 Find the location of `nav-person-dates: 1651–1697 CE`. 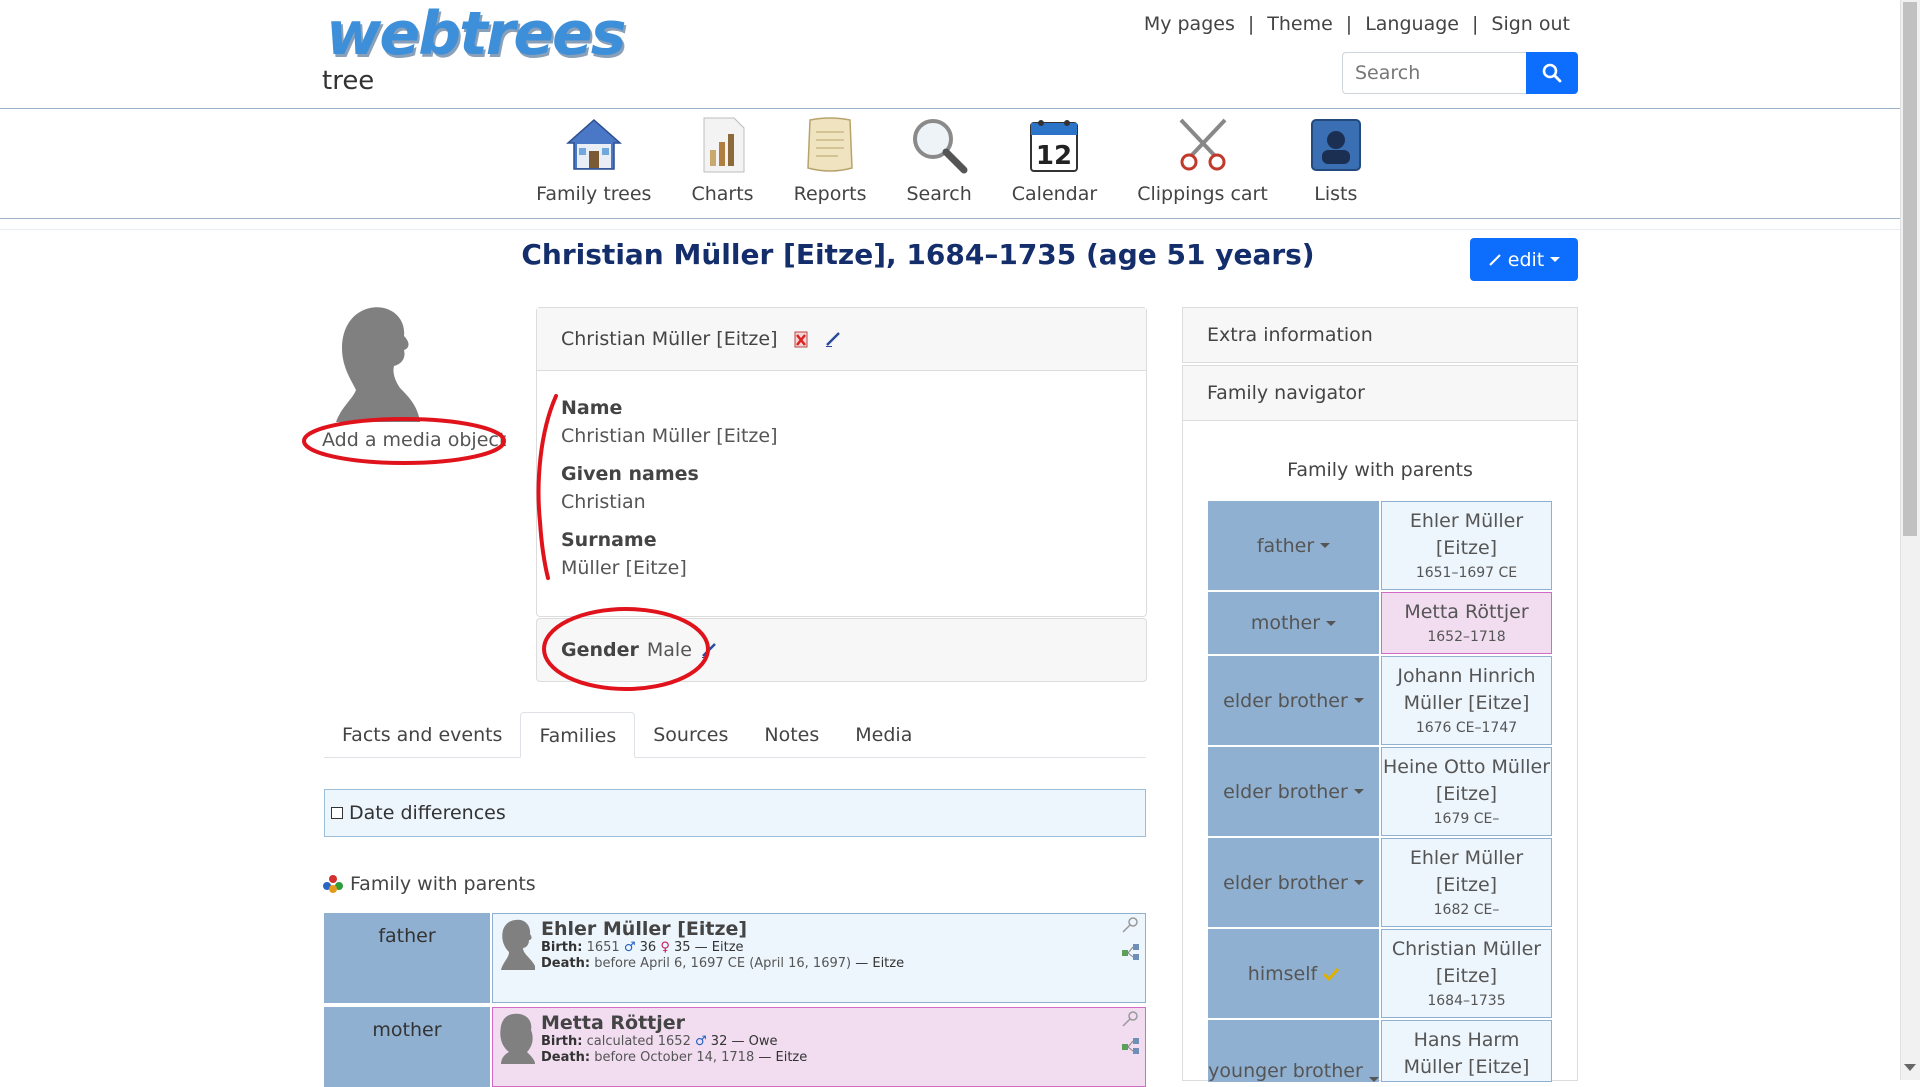

nav-person-dates: 1651–1697 CE is located at coordinates (1466, 573).